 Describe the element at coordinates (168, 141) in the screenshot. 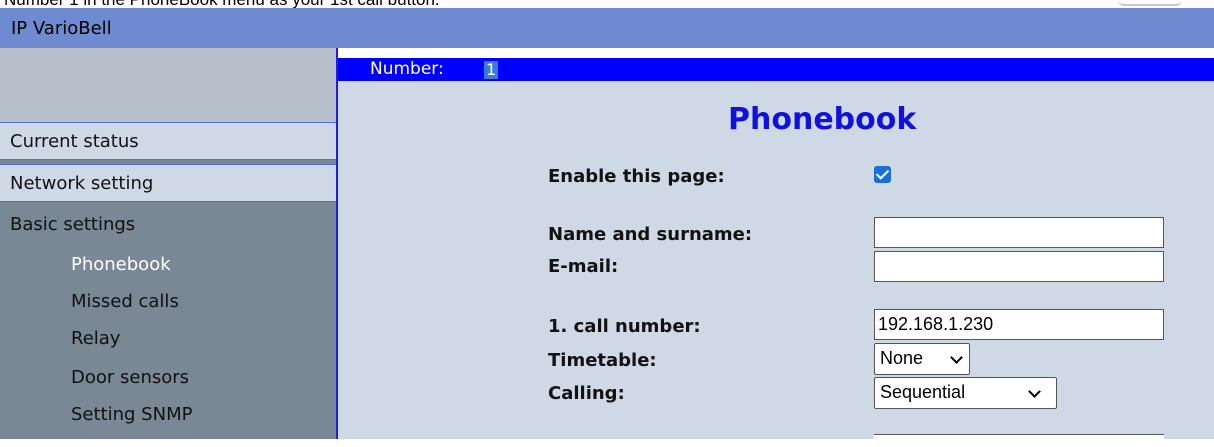

I see `sidebar-item-current-status: Current status` at that location.